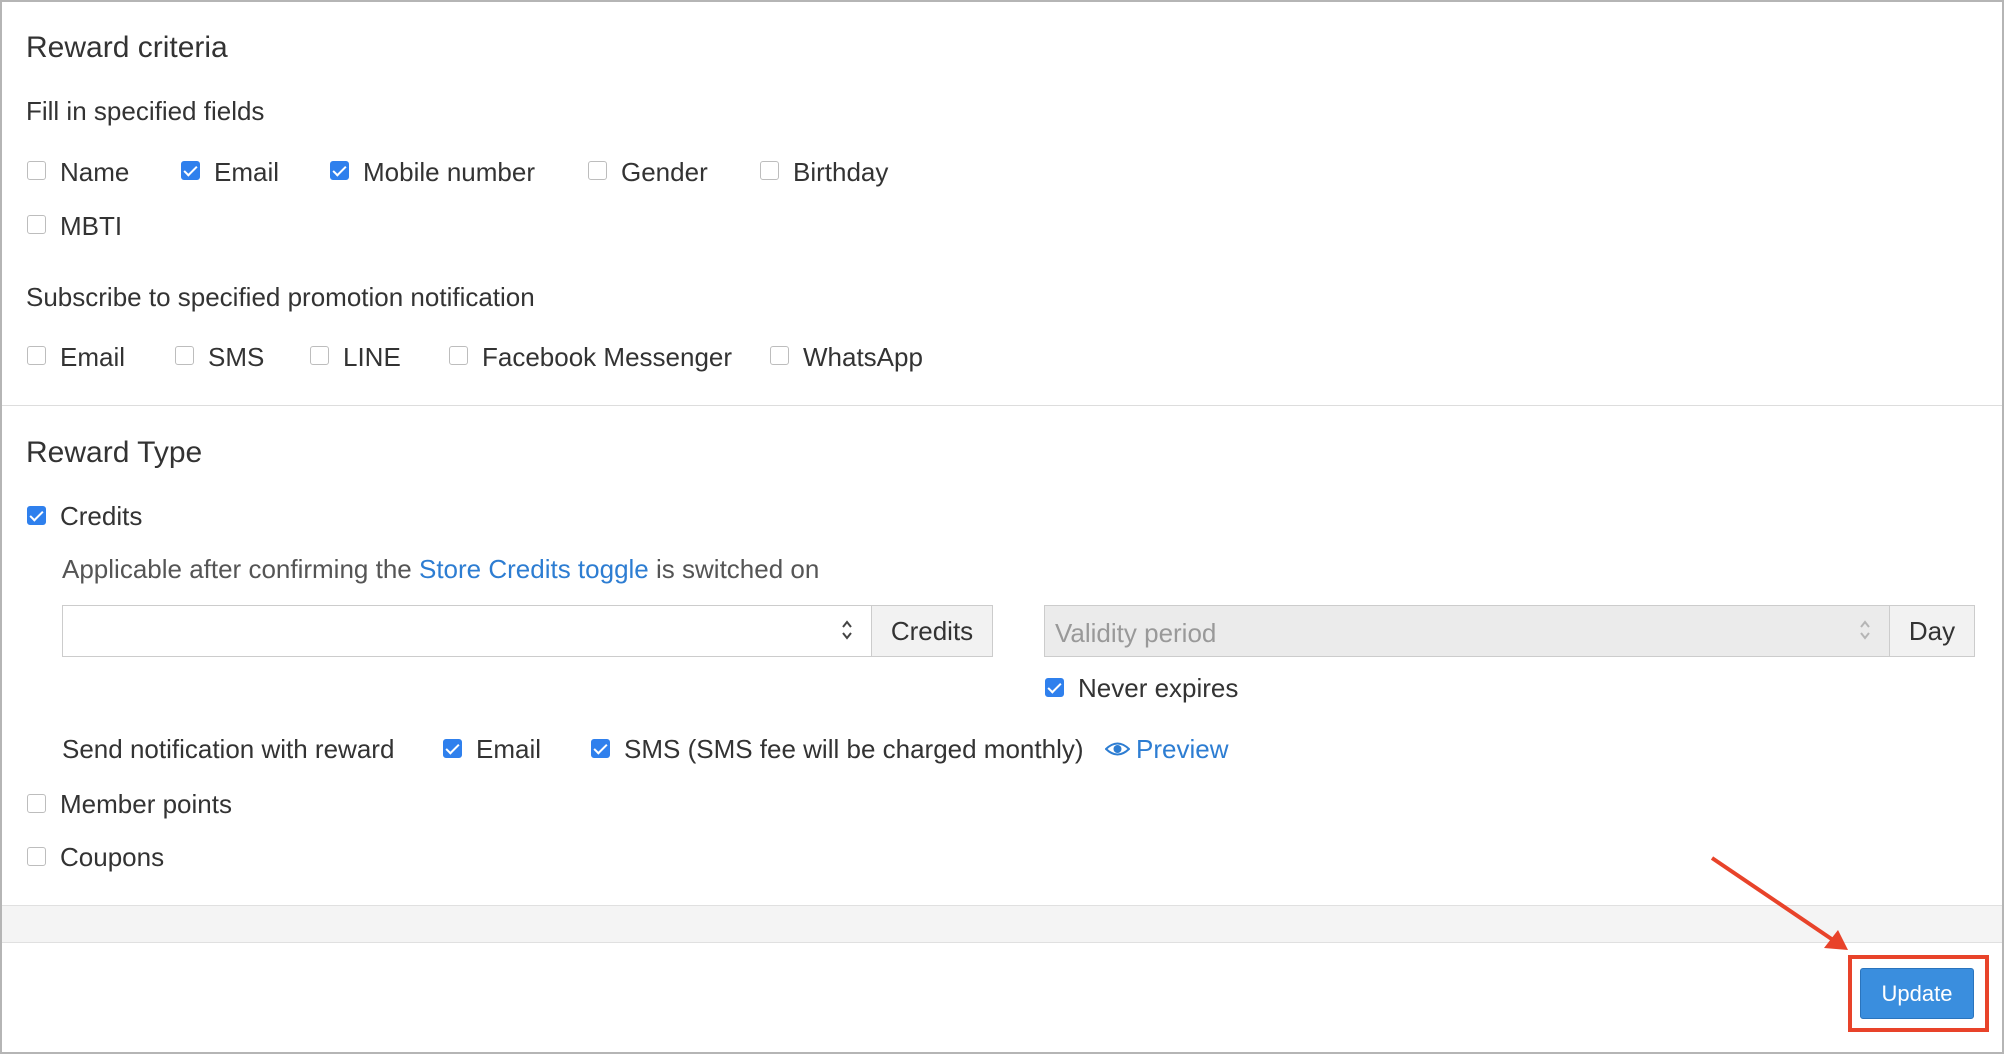 The width and height of the screenshot is (2004, 1054). I want to click on applicable-prefix: Applicable after confirming the, so click(237, 569).